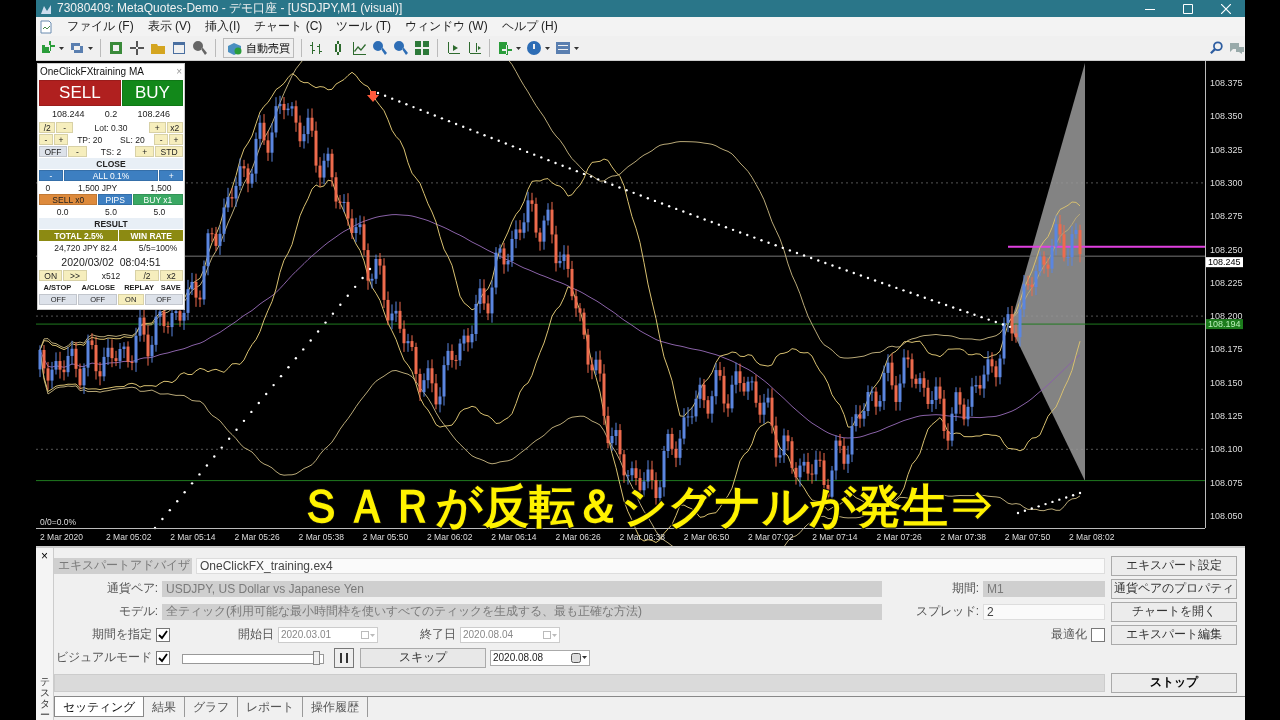 Image resolution: width=1280 pixels, height=720 pixels. Describe the element at coordinates (474, 48) in the screenshot. I see `chart-shift-icon` at that location.